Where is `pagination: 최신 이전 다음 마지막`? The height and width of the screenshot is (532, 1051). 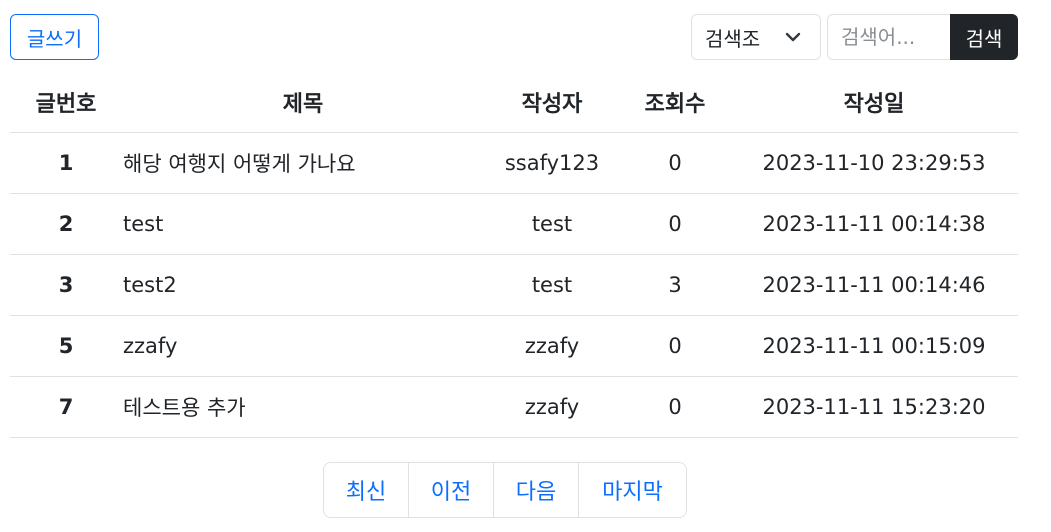 pagination: 최신 이전 다음 마지막 is located at coordinates (505, 490).